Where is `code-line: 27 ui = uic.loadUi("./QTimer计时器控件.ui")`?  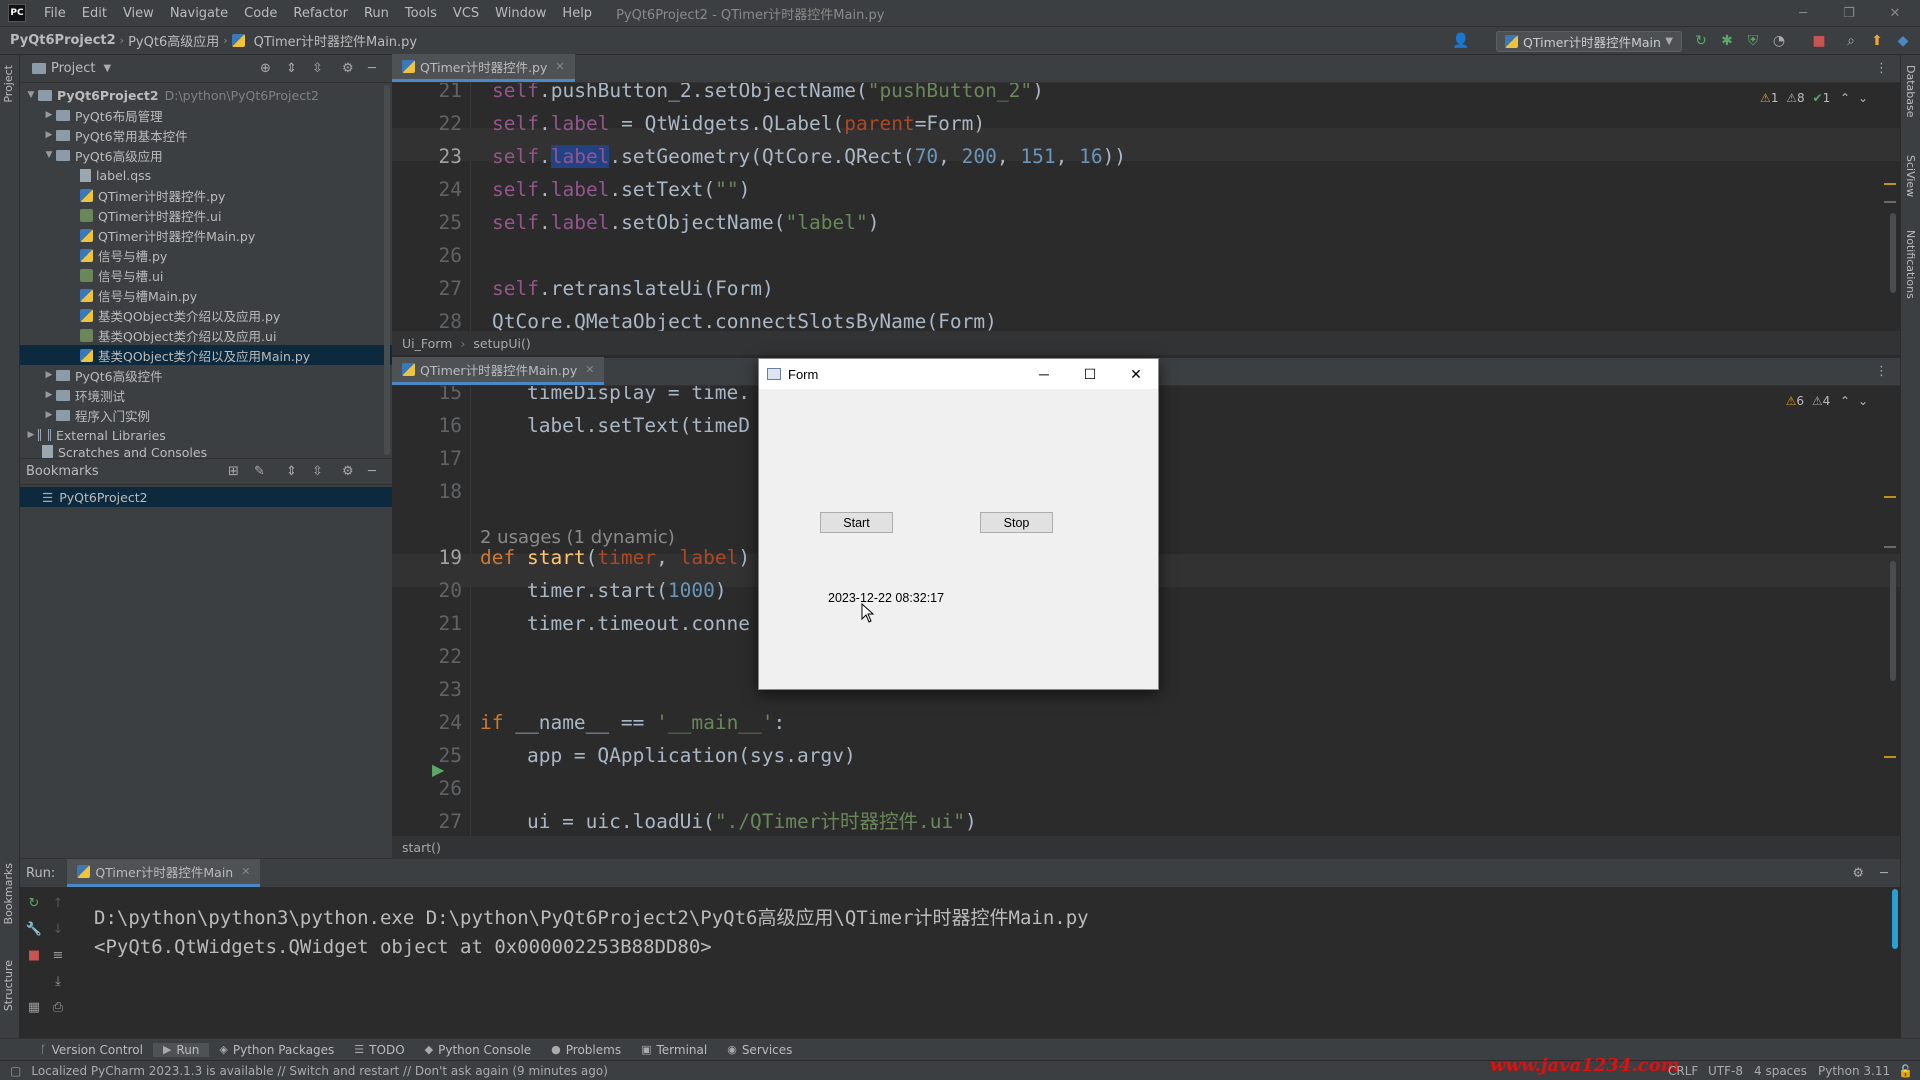
code-line: 27 ui = uic.loadUi("./QTimer计时器控件.ui") is located at coordinates (1146, 820).